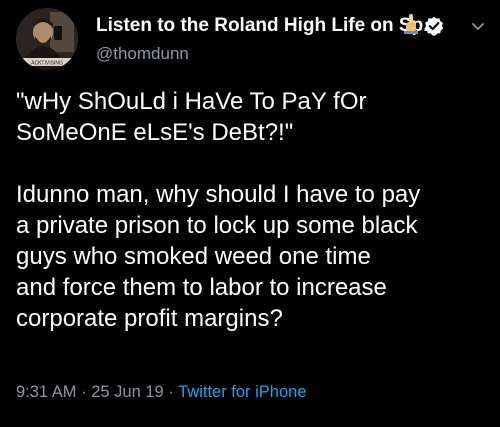 This screenshot has width=500, height=427. What do you see at coordinates (46, 392) in the screenshot?
I see `tweet-time: 9:31 AM` at bounding box center [46, 392].